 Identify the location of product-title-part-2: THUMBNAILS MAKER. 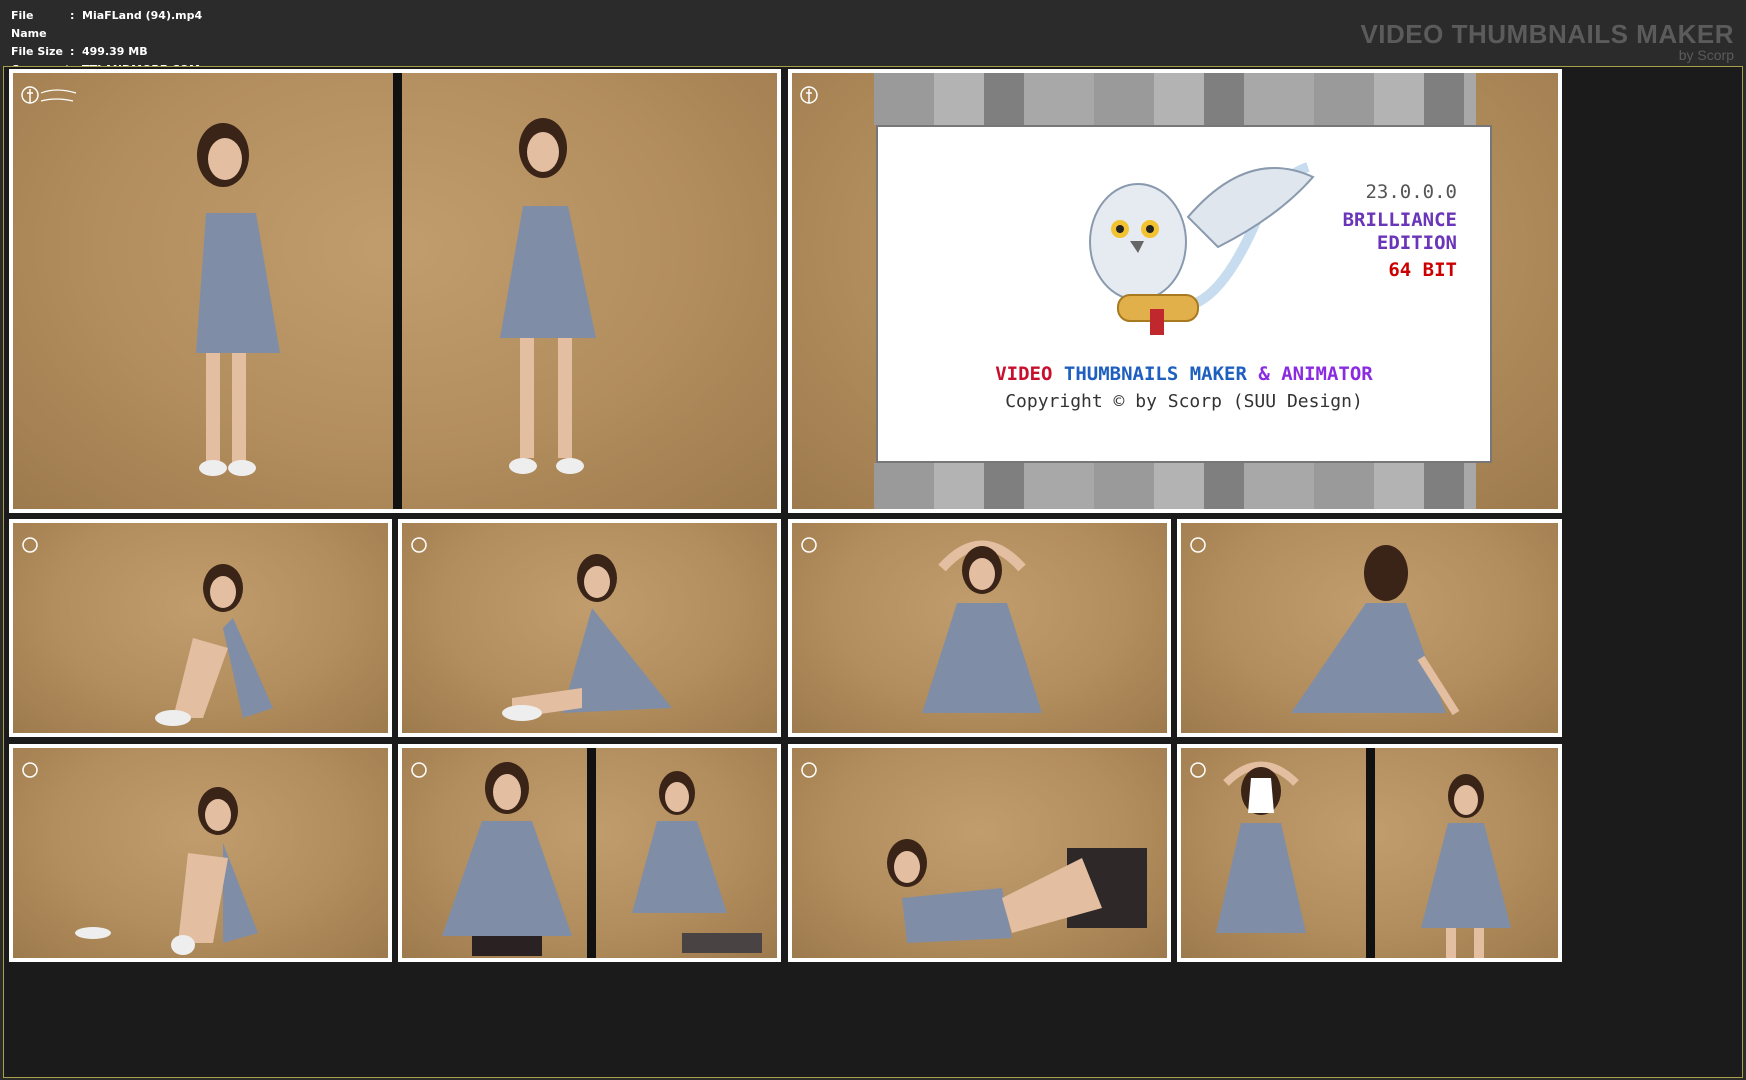
(1155, 374).